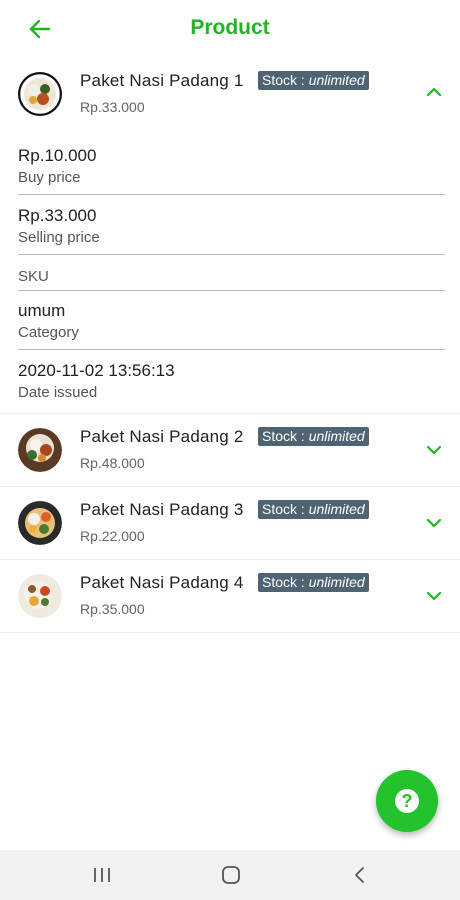  What do you see at coordinates (162, 582) in the screenshot?
I see `product-name: Paket Nasi Padang 4` at bounding box center [162, 582].